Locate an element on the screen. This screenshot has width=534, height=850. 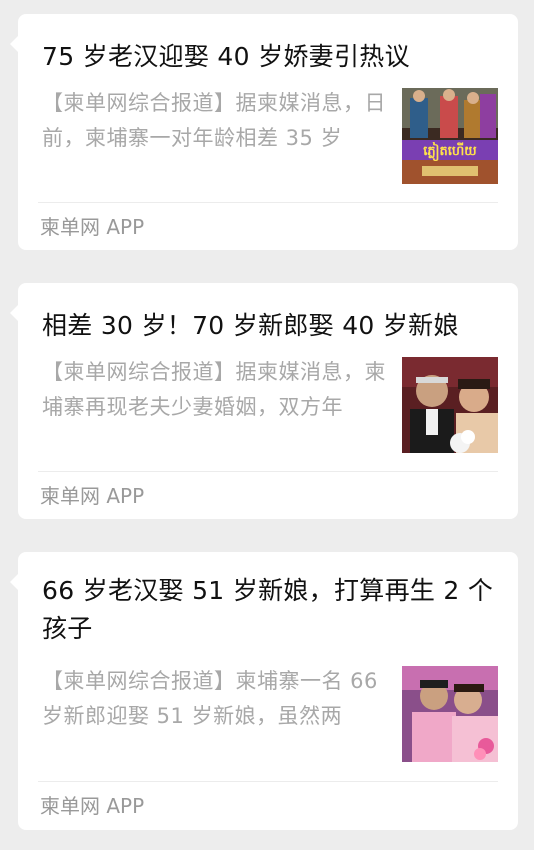
article-summary: 【柬单网综合报道】据柬媒消息，柬埔寨再现老夫少妻婚姻，双方年 is located at coordinates (214, 389).